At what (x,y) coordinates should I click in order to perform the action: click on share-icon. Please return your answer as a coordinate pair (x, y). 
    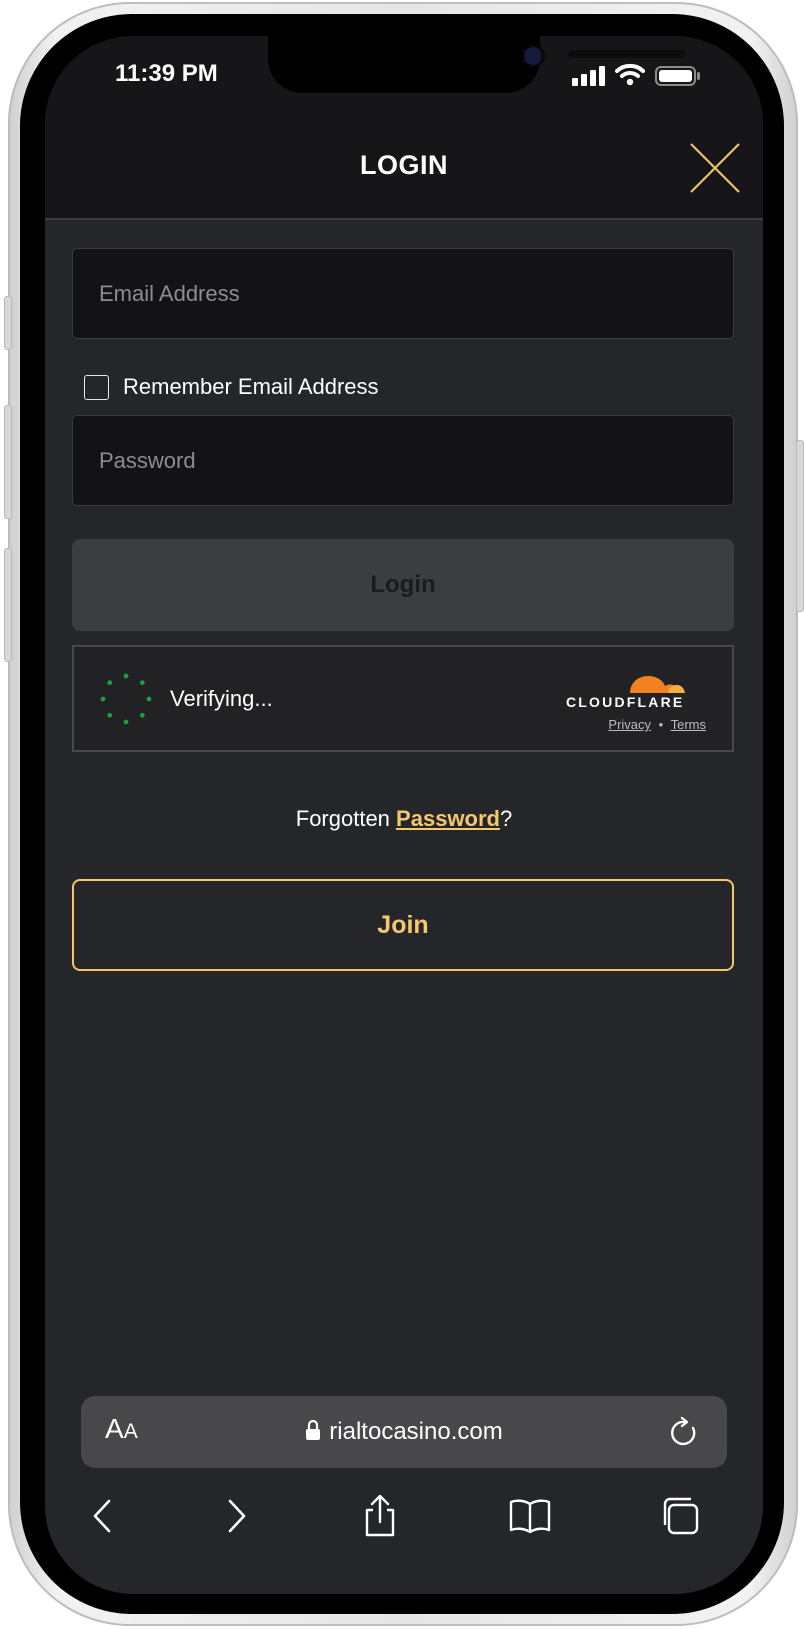
    Looking at the image, I should click on (380, 1515).